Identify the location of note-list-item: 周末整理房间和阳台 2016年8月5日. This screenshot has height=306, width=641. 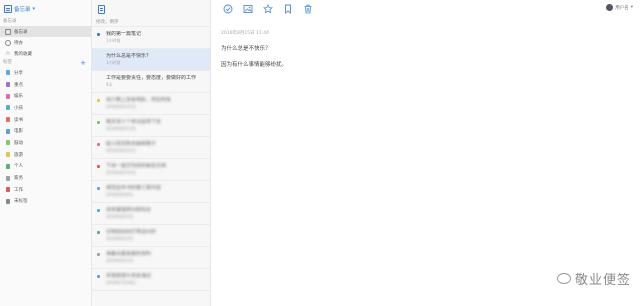
(151, 214).